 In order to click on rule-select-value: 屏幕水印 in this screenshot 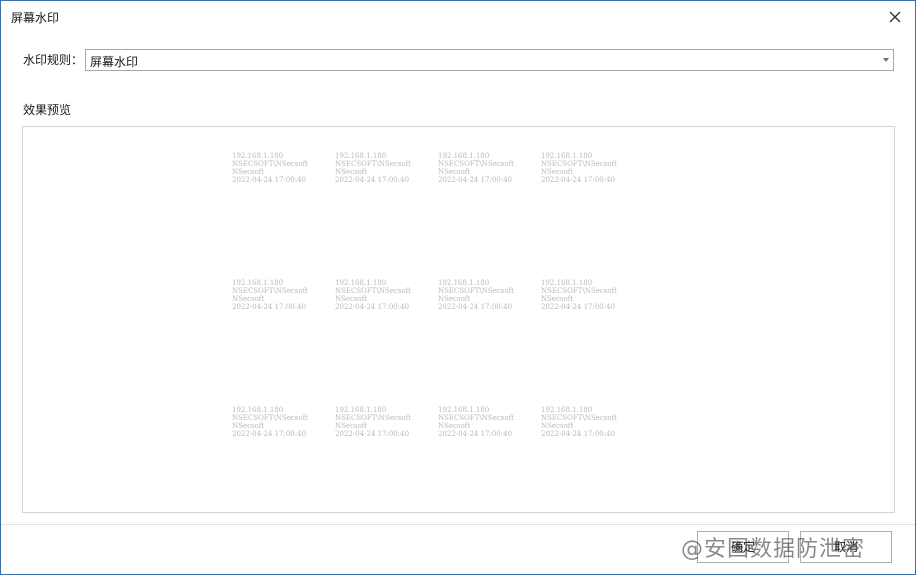, I will do `click(114, 62)`.